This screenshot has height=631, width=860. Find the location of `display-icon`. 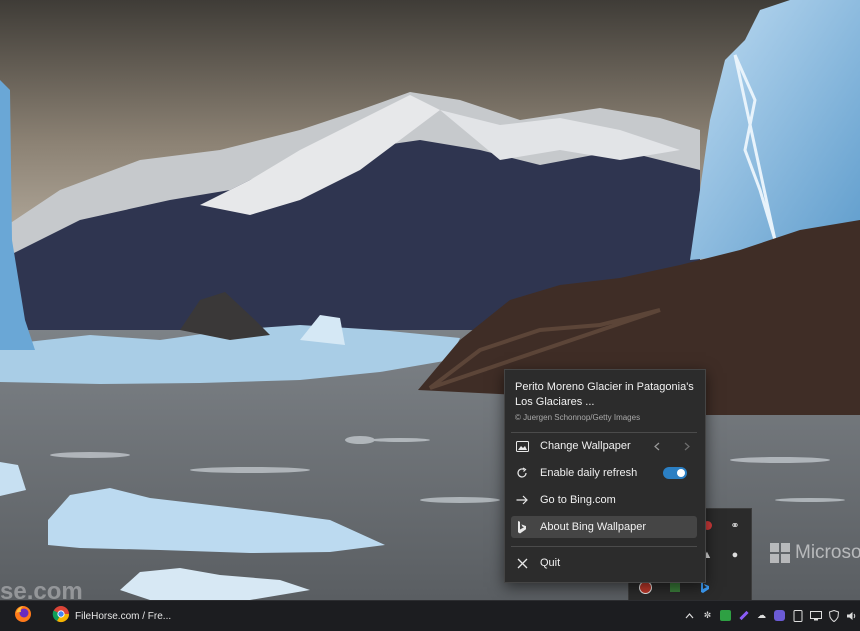

display-icon is located at coordinates (797, 615).